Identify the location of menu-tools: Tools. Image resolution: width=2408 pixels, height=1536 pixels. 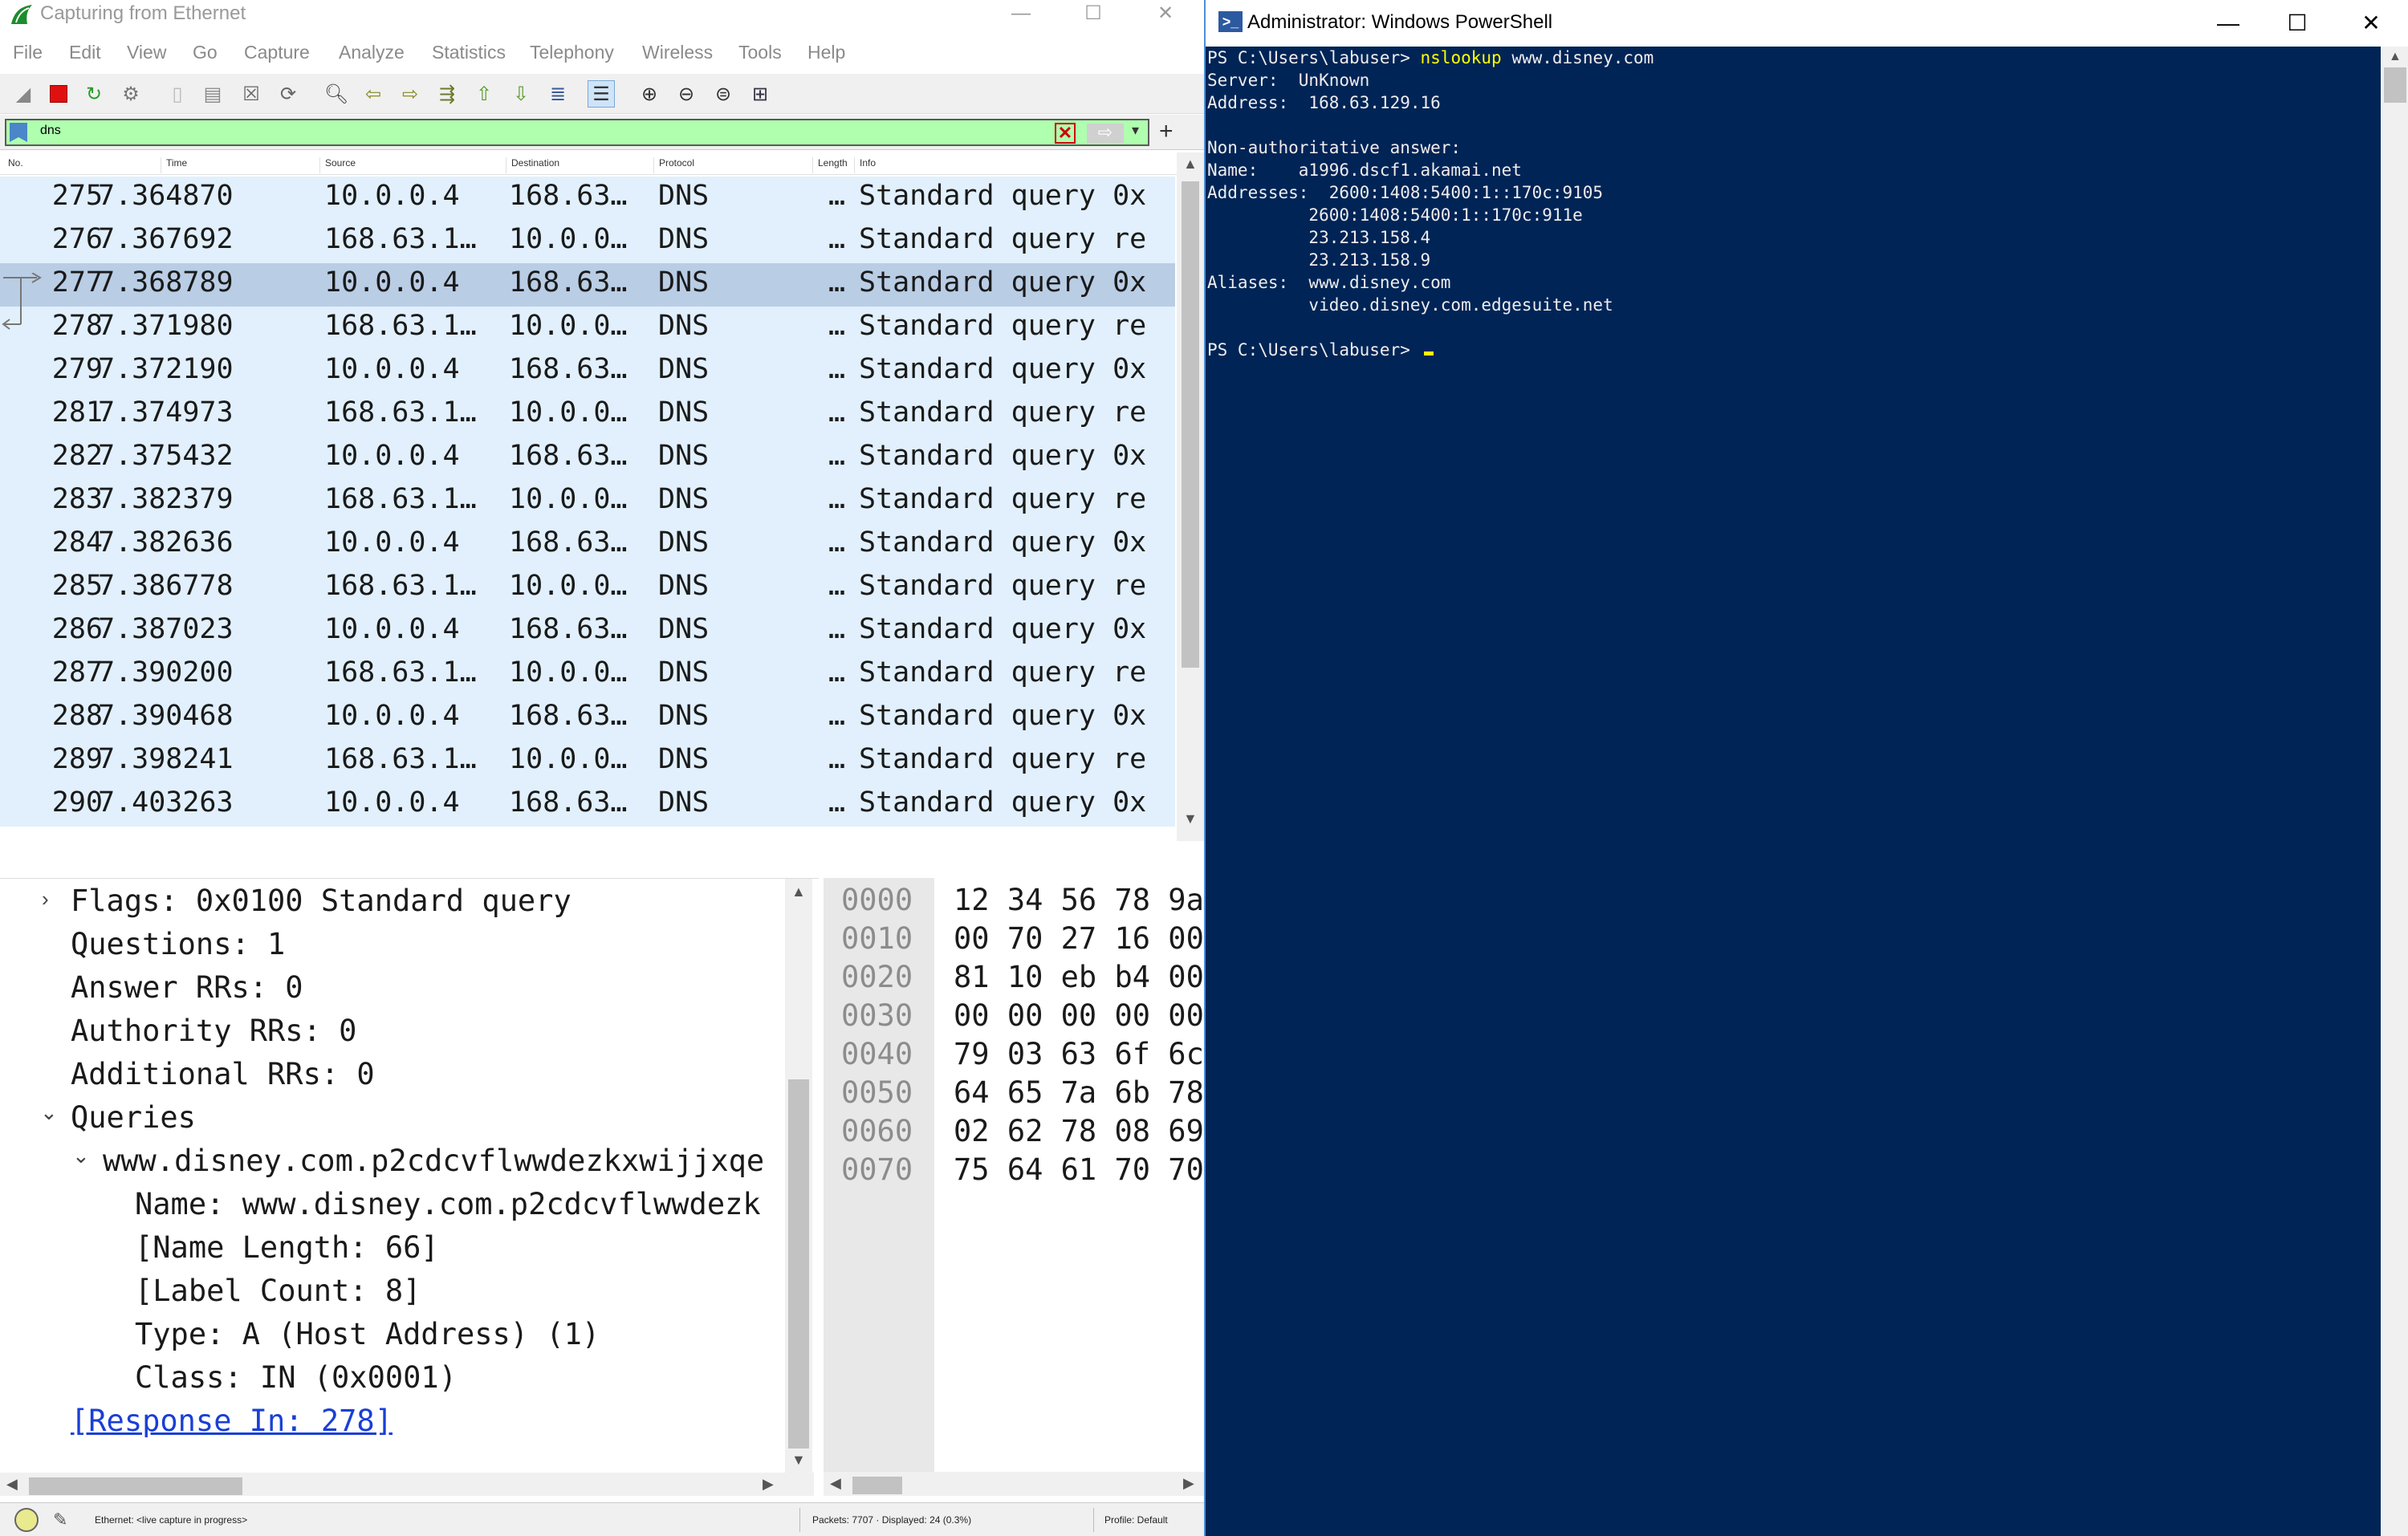
(760, 52).